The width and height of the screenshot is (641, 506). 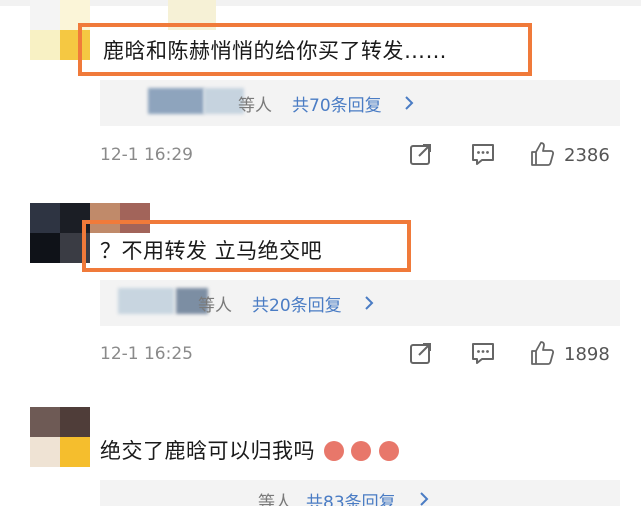 What do you see at coordinates (337, 103) in the screenshot?
I see `reply-count-link: 共70条回复` at bounding box center [337, 103].